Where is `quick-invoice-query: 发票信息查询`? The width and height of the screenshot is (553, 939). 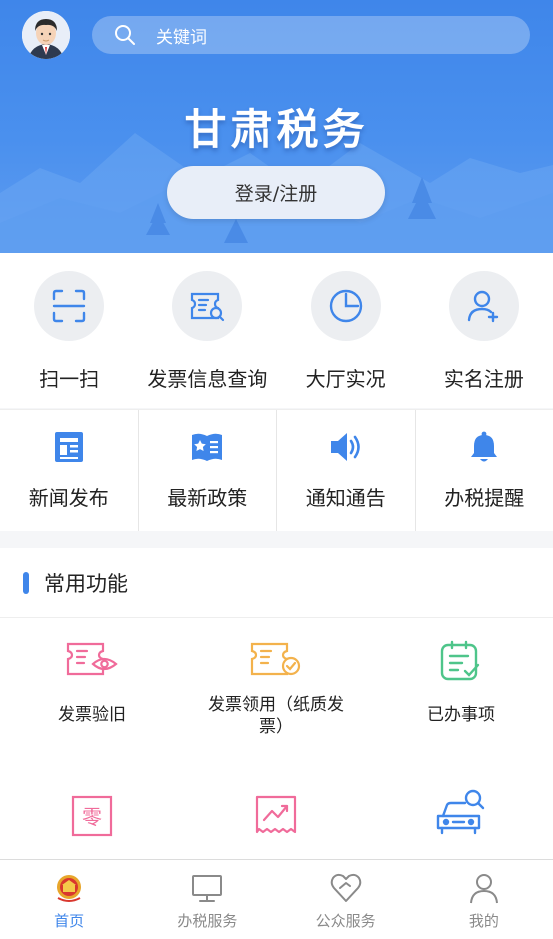
quick-invoice-query: 发票信息查询 is located at coordinates (207, 330).